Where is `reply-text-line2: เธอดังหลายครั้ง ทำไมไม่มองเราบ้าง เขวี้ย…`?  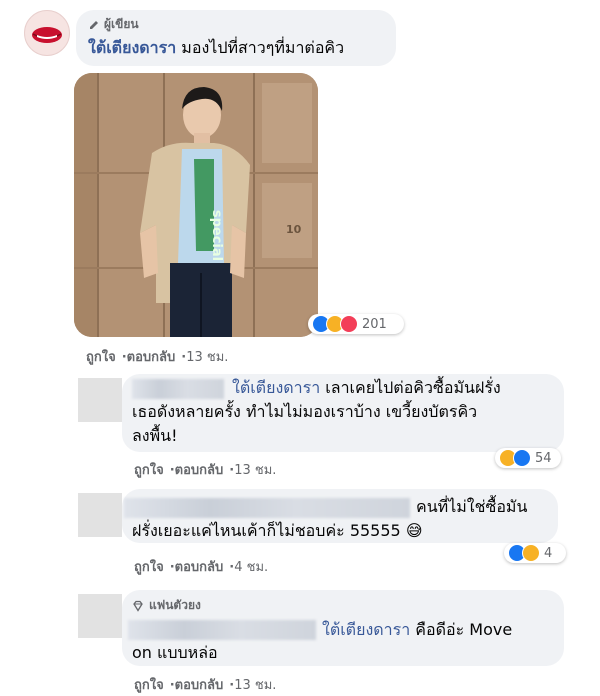 reply-text-line2: เธอดังหลายครั้ง ทำไมไม่มองเราบ้าง เขวี้ย… is located at coordinates (305, 411).